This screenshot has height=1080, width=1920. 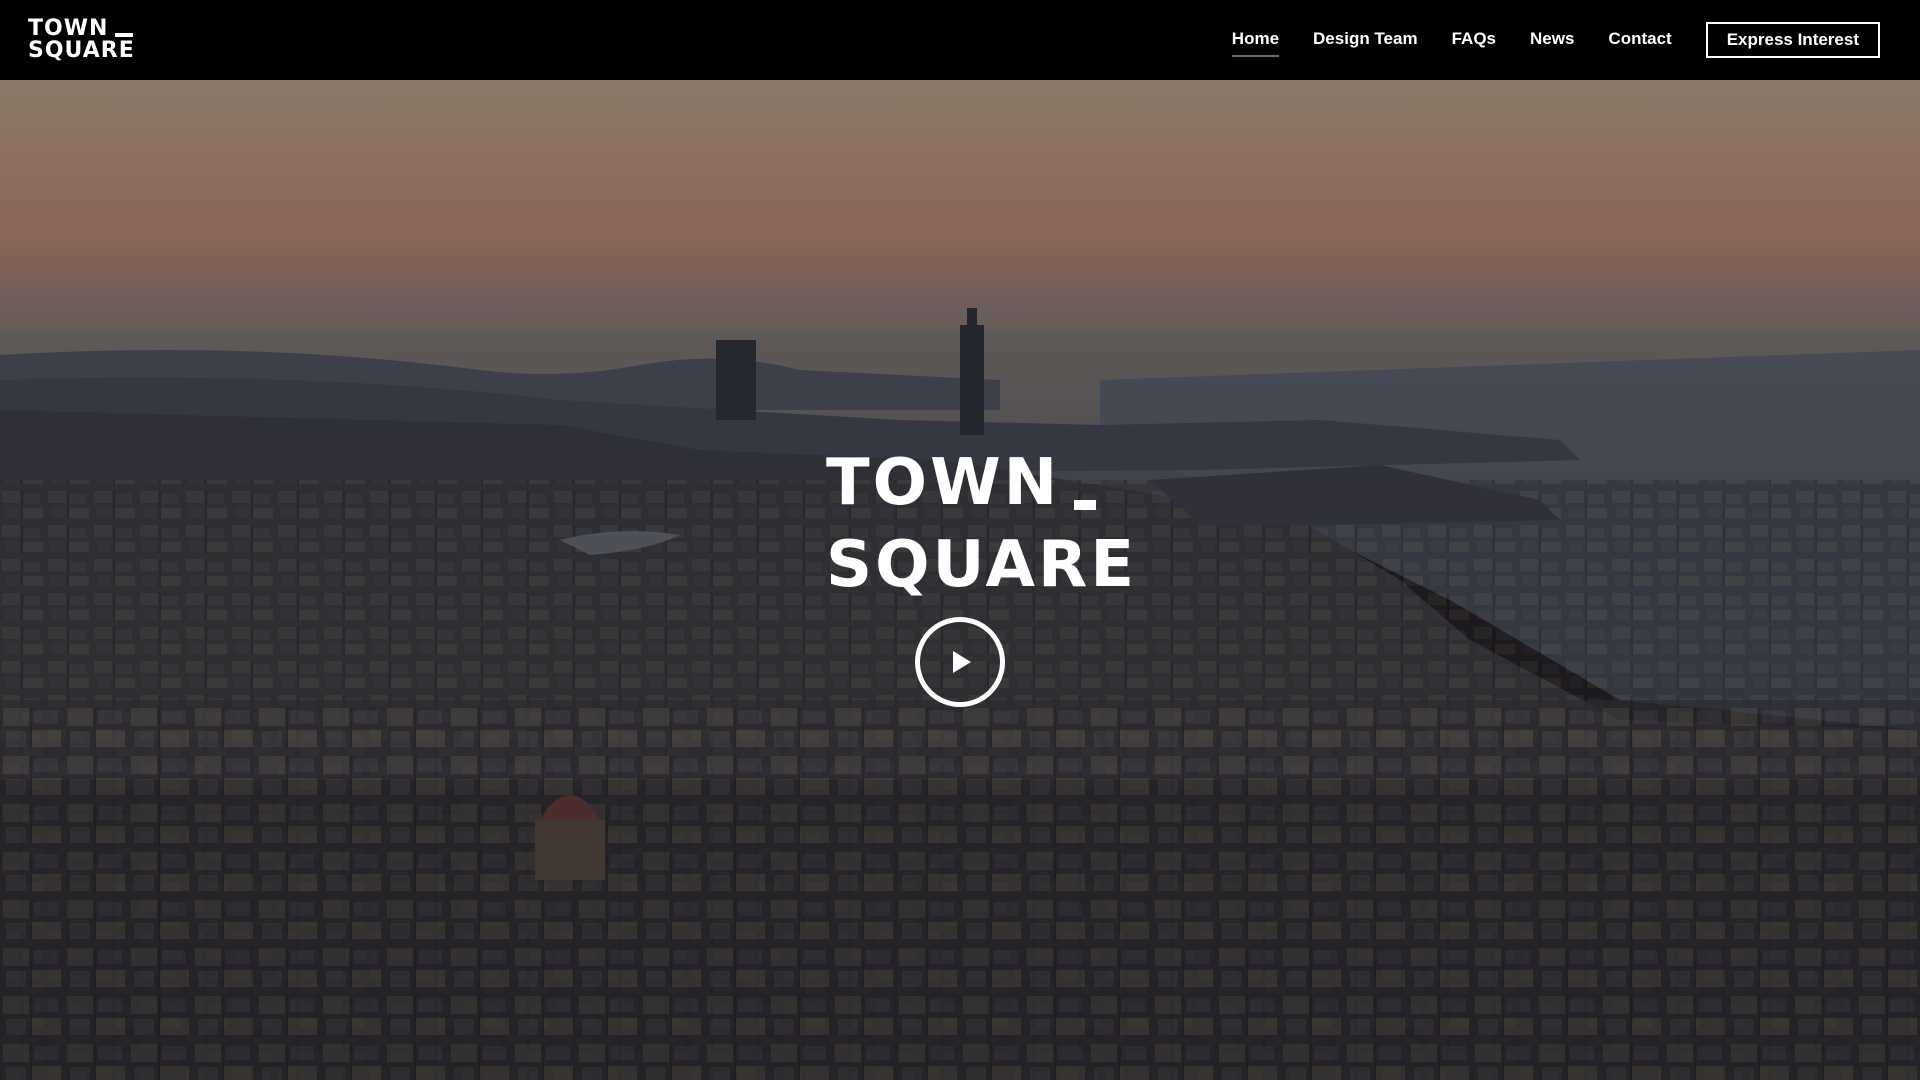 I want to click on nav-item-home: Home, so click(x=1255, y=43).